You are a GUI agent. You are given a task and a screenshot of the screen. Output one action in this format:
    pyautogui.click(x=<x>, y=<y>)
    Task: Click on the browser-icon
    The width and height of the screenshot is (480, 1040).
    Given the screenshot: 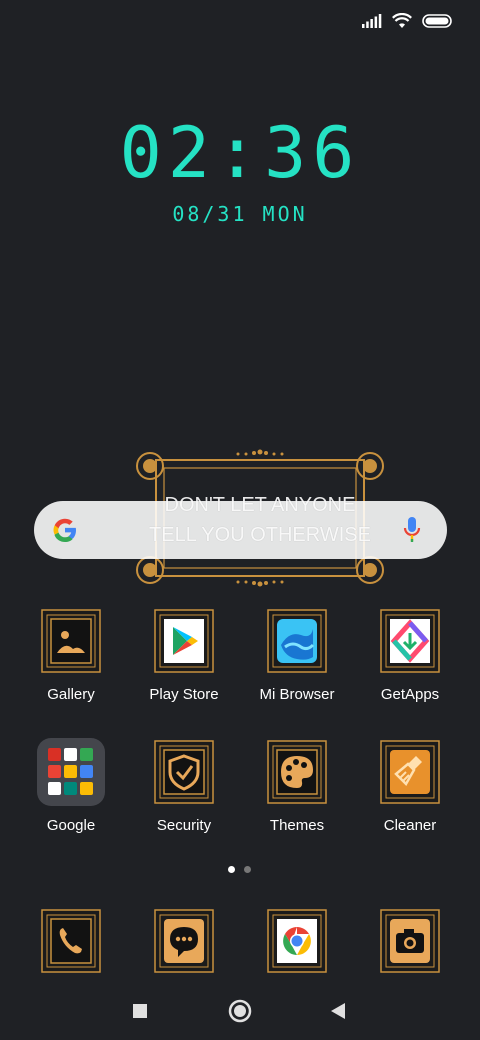 What is the action you would take?
    pyautogui.click(x=297, y=641)
    